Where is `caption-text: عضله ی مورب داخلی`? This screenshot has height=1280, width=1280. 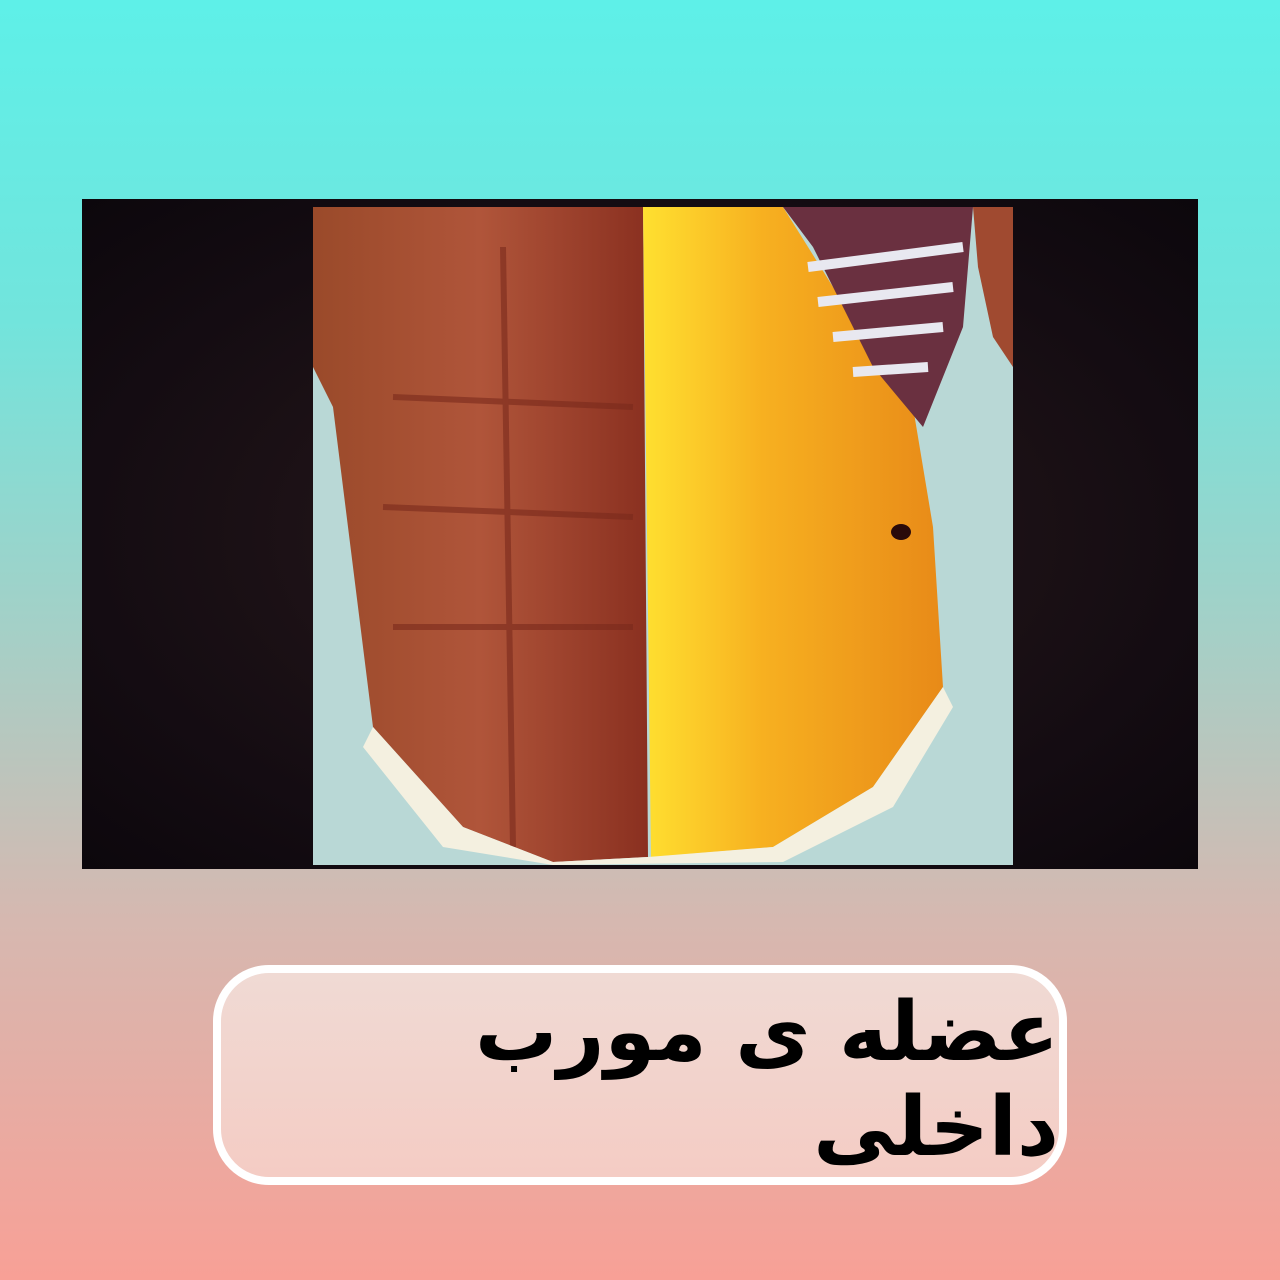 caption-text: عضله ی مورب داخلی is located at coordinates (766, 1080).